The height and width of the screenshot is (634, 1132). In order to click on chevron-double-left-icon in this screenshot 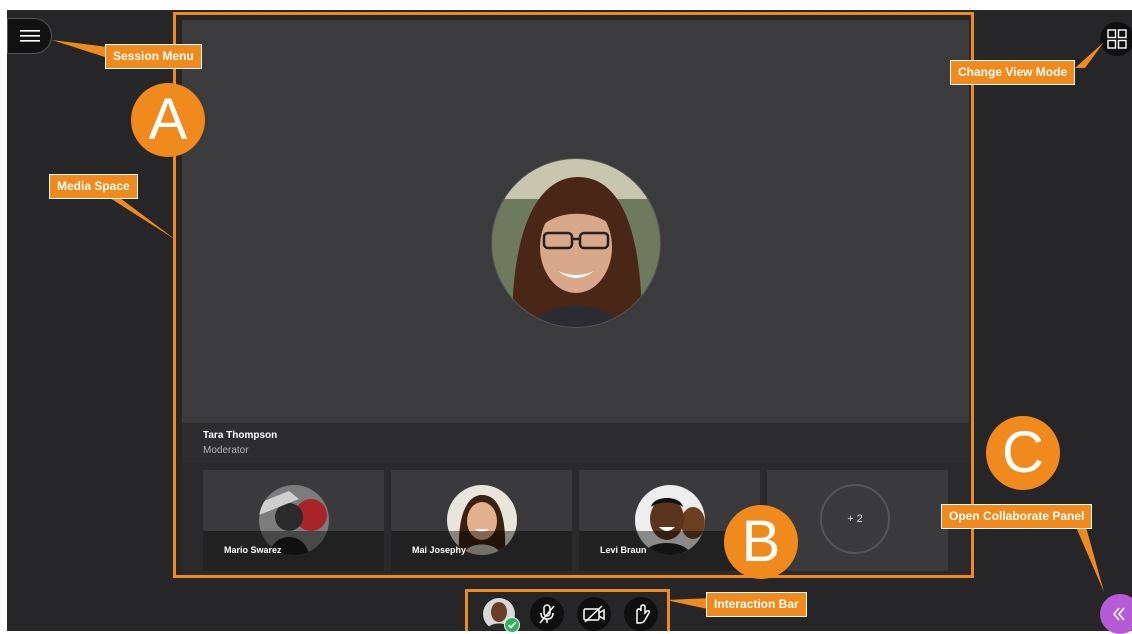, I will do `click(1118, 614)`.